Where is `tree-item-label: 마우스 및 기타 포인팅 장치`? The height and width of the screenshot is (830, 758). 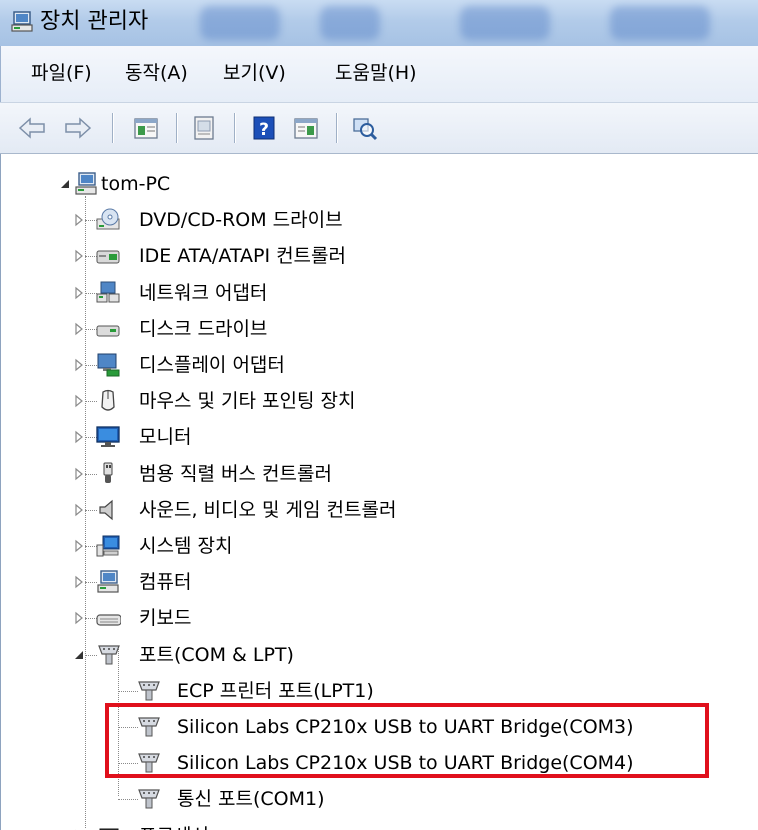
tree-item-label: 마우스 및 기타 포인팅 장치 is located at coordinates (247, 401).